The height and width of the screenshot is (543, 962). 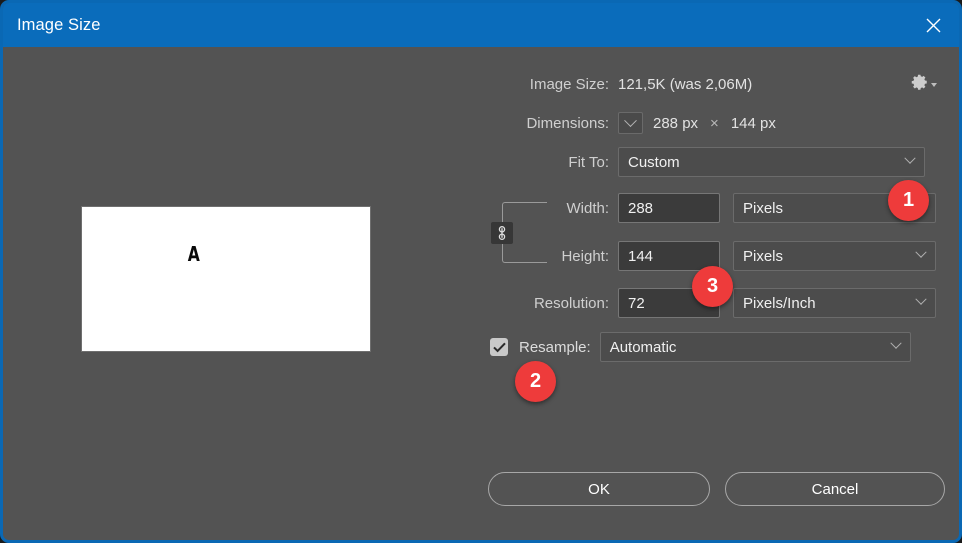 I want to click on image-size-value: 121,5K (was 2,06M), so click(x=685, y=84).